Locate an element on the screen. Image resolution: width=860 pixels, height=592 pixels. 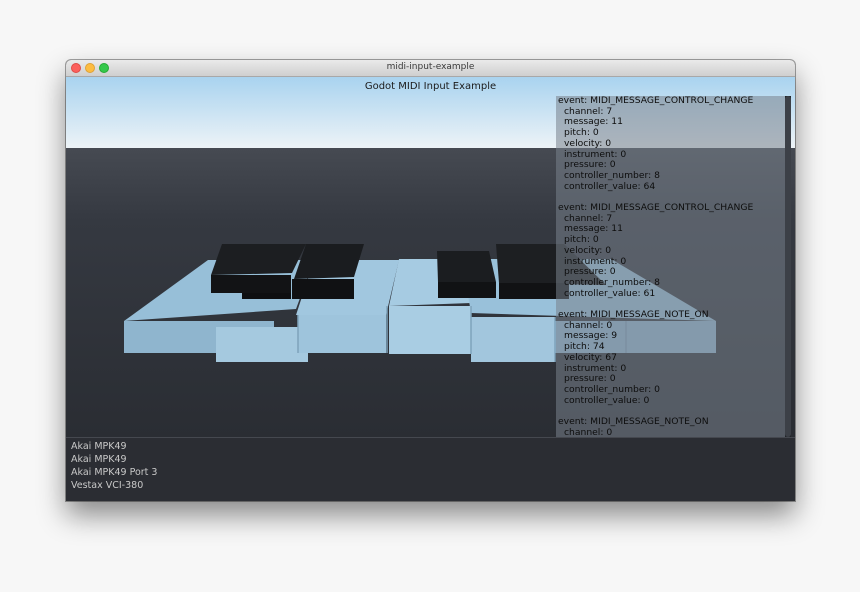
event-field: channel: 0 is located at coordinates (588, 431).